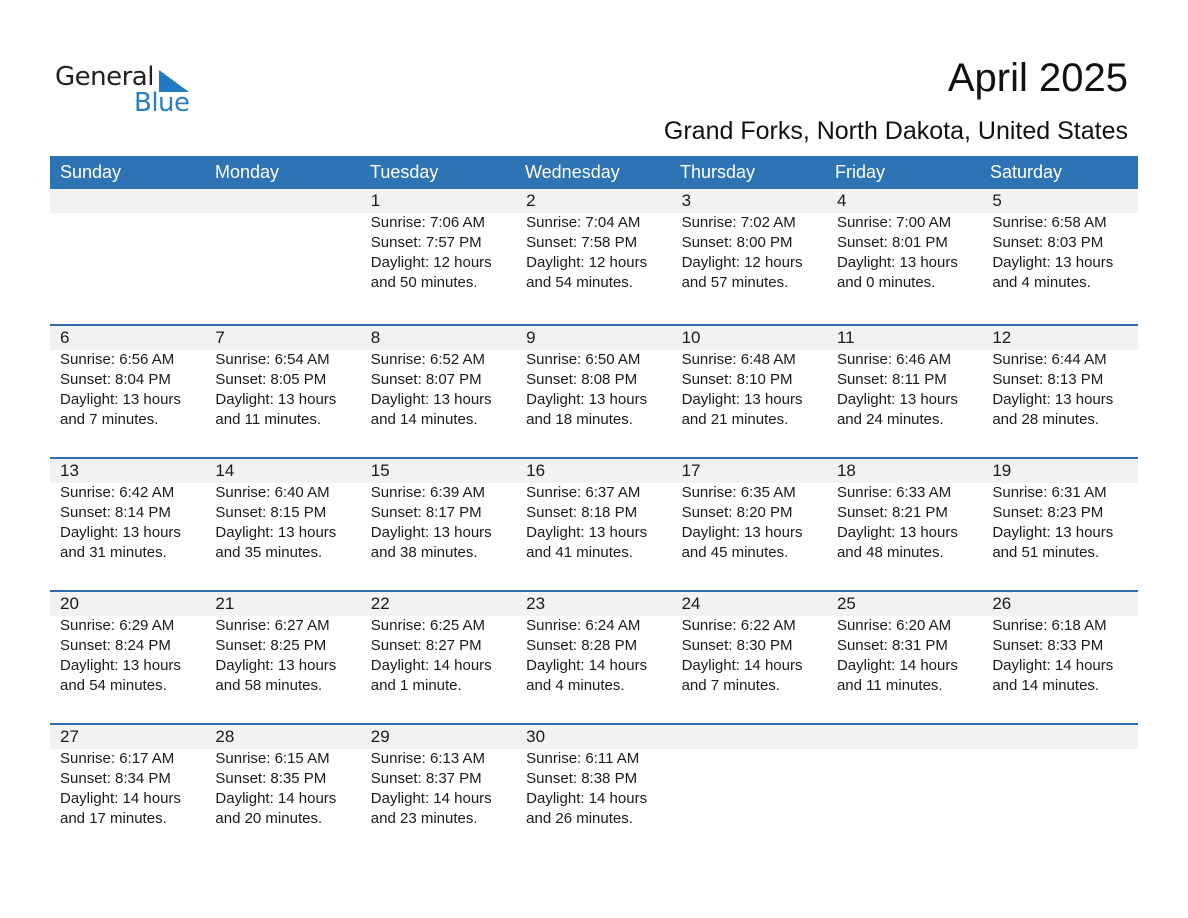  I want to click on logo-text-blue: Blue, so click(162, 103).